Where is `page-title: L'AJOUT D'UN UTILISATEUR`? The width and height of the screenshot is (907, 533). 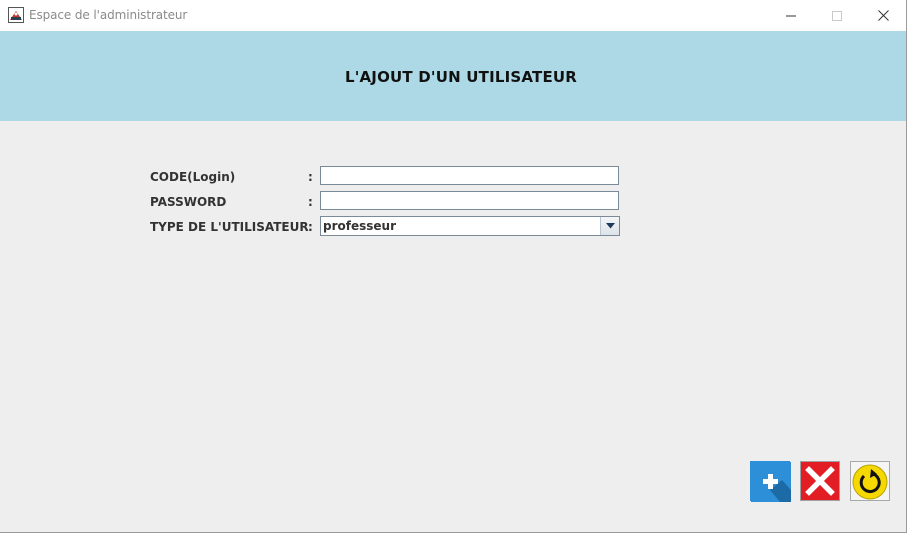
page-title: L'AJOUT D'UN UTILISATEUR is located at coordinates (461, 77).